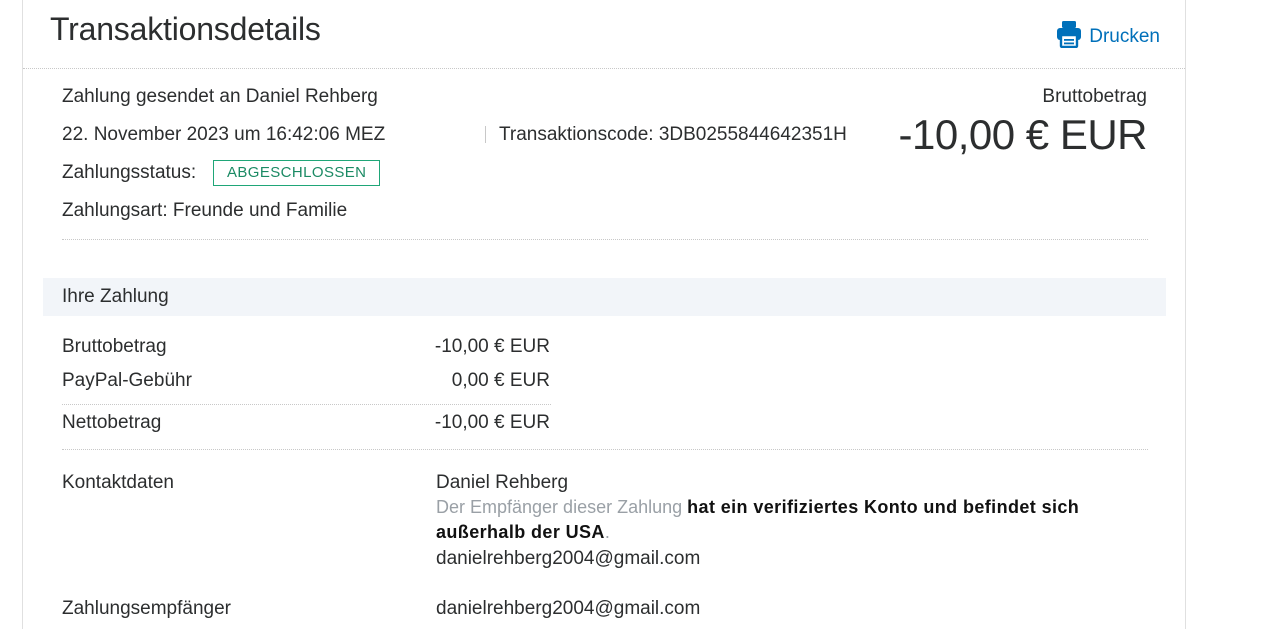 The height and width of the screenshot is (629, 1280). Describe the element at coordinates (604, 34) in the screenshot. I see `card-header: Transaktionsdetails Drucken` at that location.